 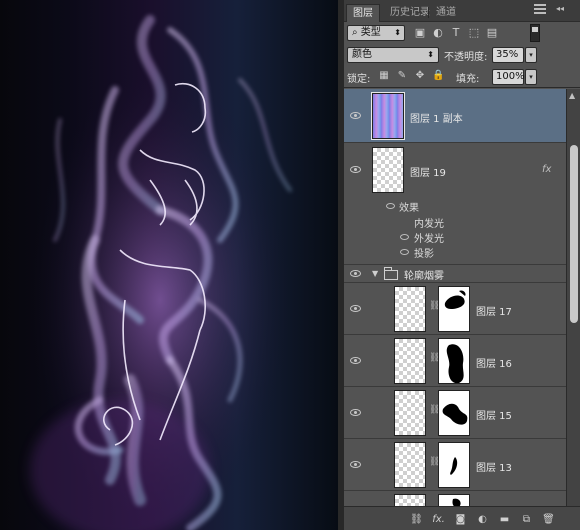 I want to click on layer-row, so click(x=455, y=498).